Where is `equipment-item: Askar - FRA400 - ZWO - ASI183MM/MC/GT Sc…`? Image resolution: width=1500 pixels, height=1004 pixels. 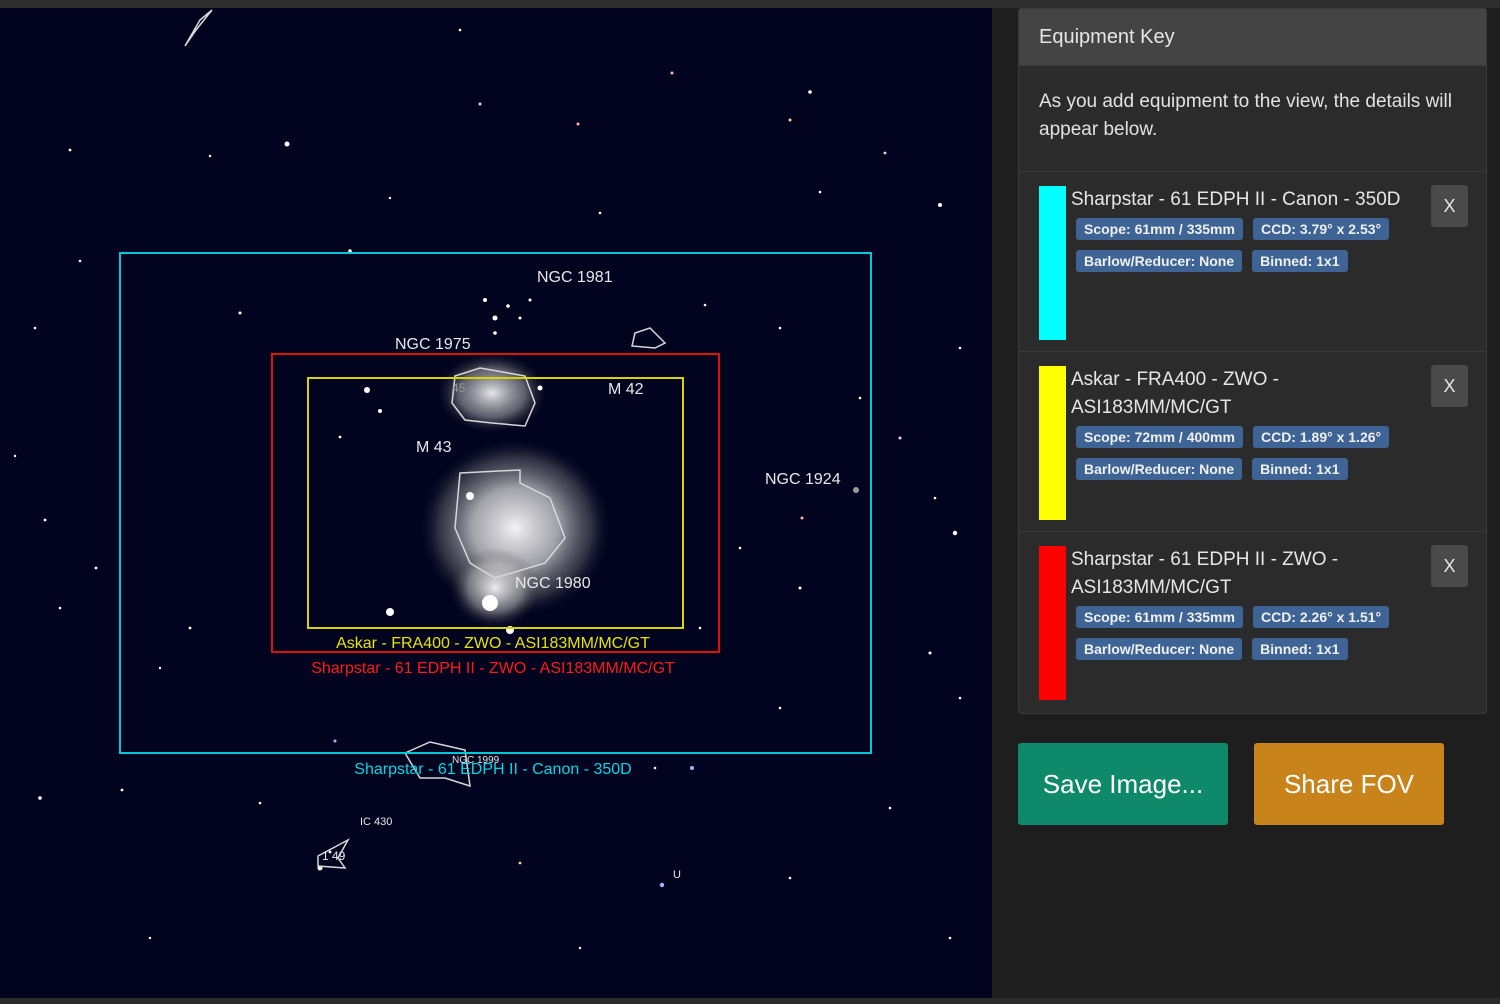 equipment-item: Askar - FRA400 - ZWO - ASI183MM/MC/GT Sc… is located at coordinates (1252, 442).